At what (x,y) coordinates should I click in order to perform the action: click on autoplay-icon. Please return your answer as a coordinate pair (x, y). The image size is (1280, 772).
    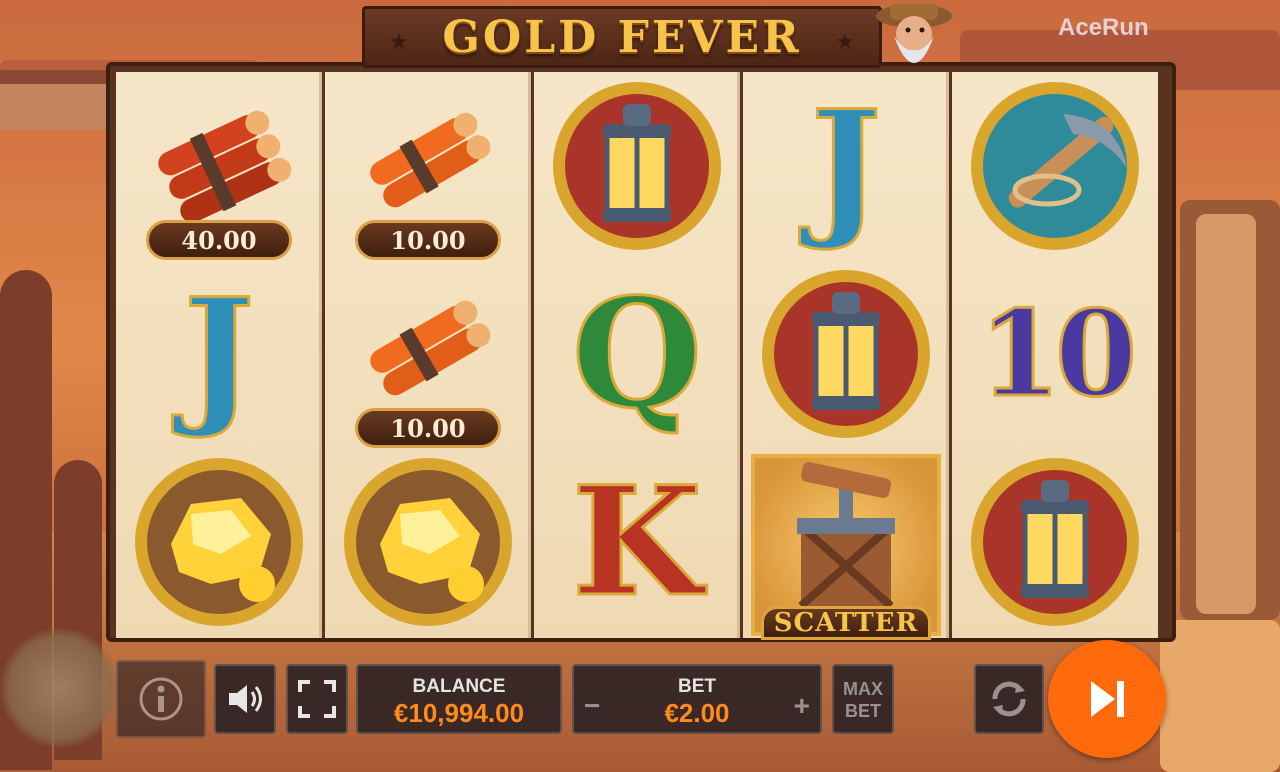
    Looking at the image, I should click on (1009, 699).